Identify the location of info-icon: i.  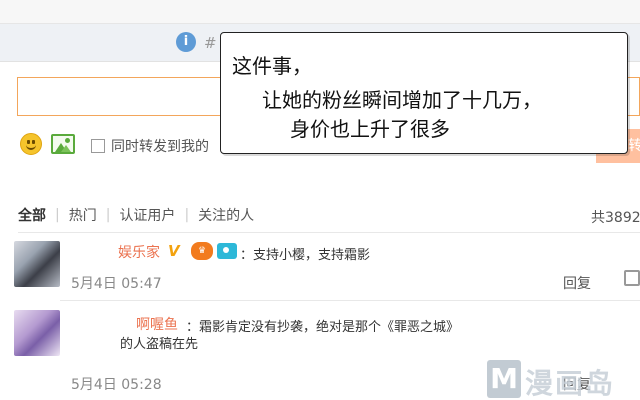
(186, 42).